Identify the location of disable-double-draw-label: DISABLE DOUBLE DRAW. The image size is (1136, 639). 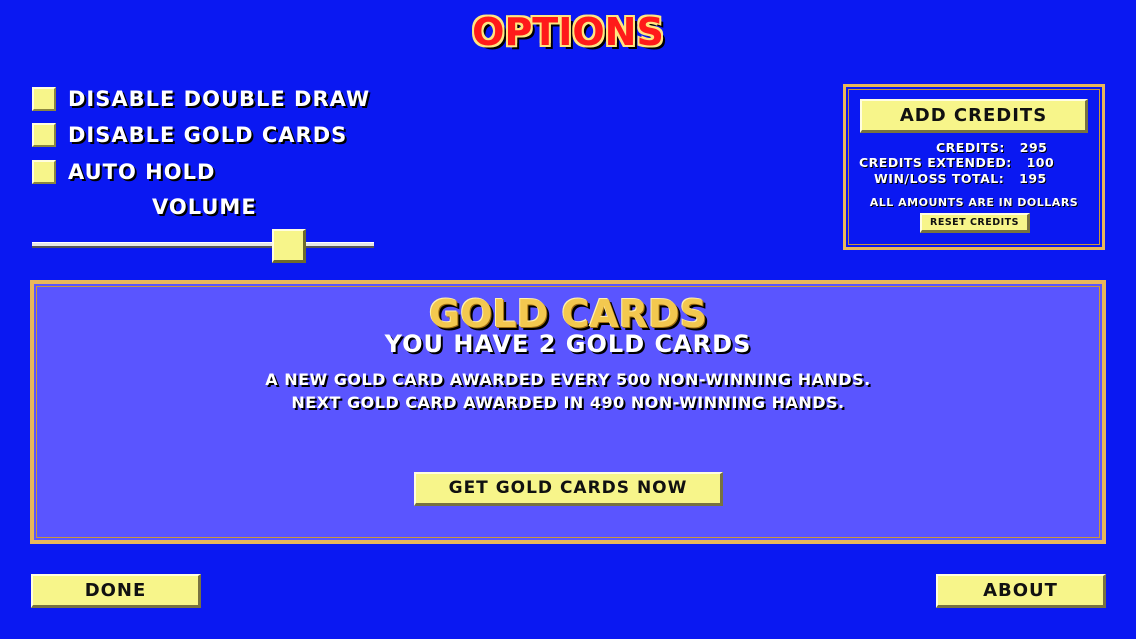
(219, 99).